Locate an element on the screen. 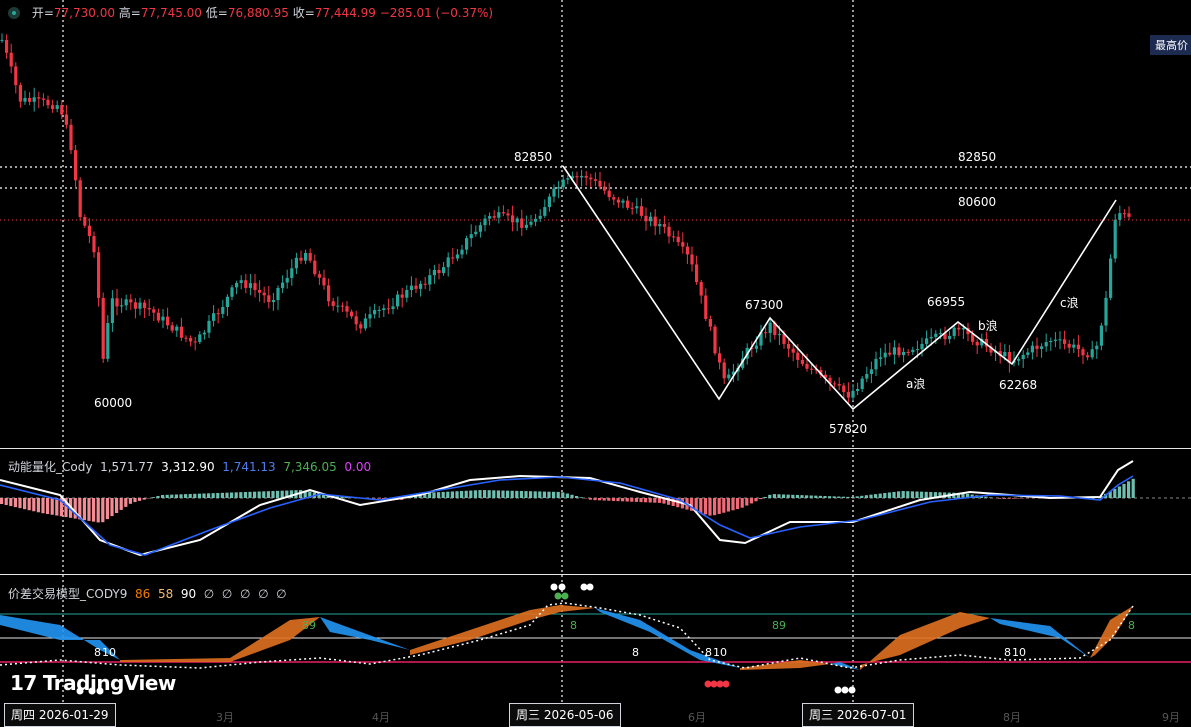 This screenshot has height=727, width=1191. close-value: 77,444.99 is located at coordinates (345, 13).